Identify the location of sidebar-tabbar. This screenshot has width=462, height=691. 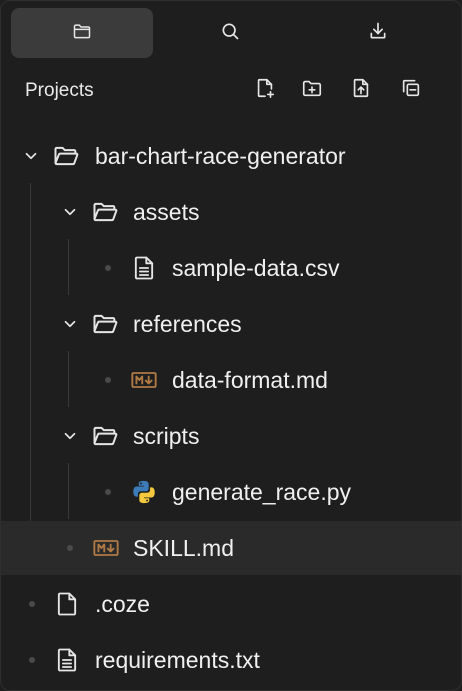
(231, 33).